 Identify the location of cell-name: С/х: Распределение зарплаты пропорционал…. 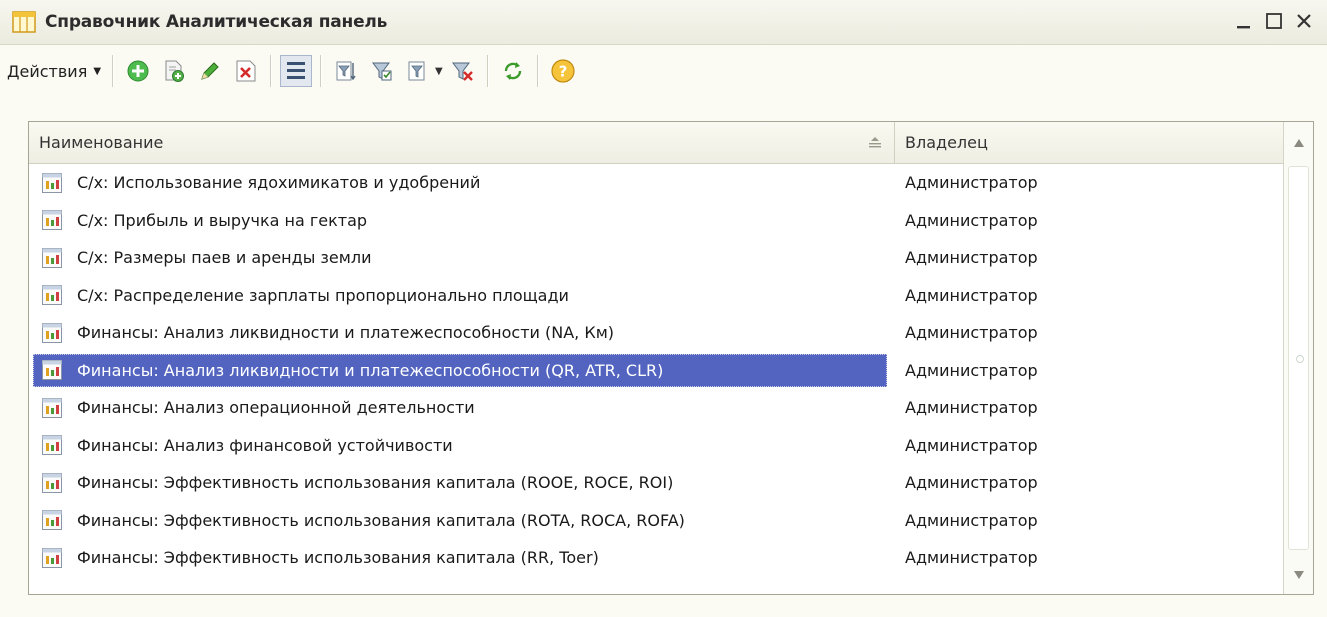
(462, 296).